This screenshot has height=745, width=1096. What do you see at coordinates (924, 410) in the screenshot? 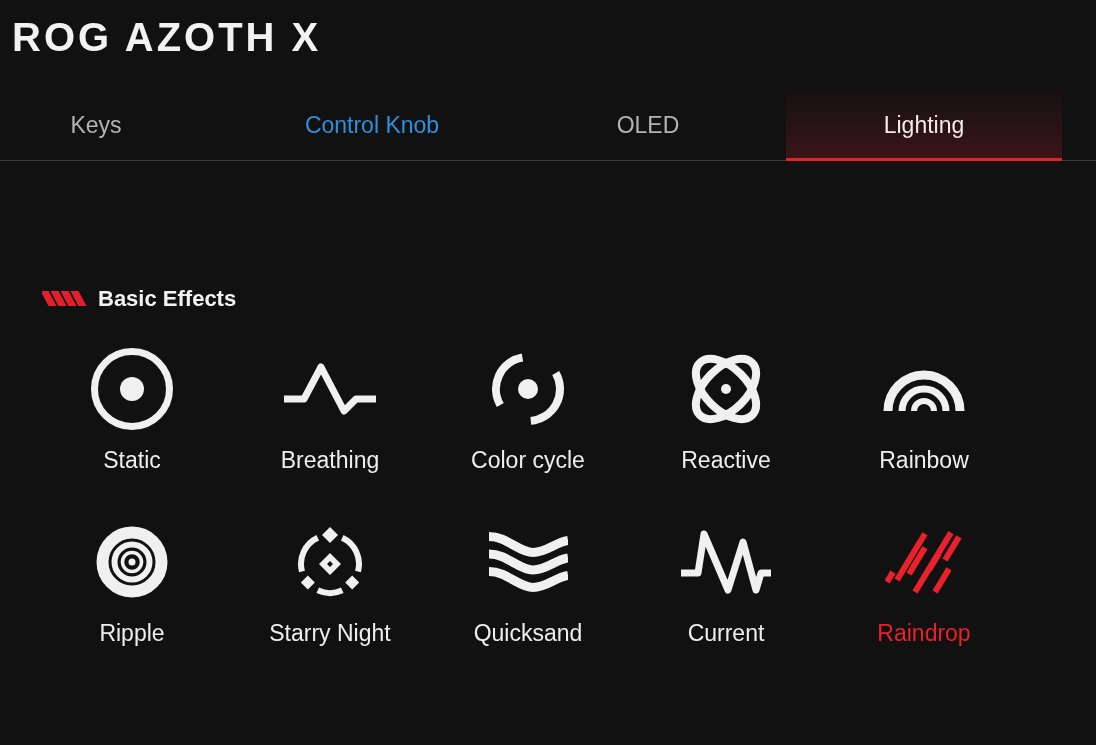
I see `effect-button: Rainbow` at bounding box center [924, 410].